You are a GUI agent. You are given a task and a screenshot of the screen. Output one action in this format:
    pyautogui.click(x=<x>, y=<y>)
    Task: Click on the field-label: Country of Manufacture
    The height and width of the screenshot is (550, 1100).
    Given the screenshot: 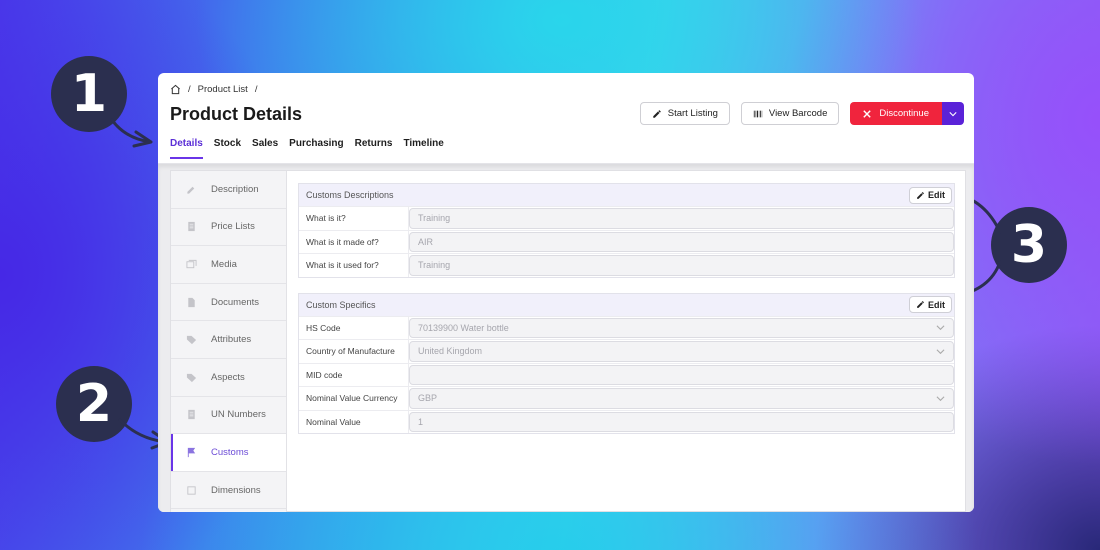 What is the action you would take?
    pyautogui.click(x=354, y=351)
    